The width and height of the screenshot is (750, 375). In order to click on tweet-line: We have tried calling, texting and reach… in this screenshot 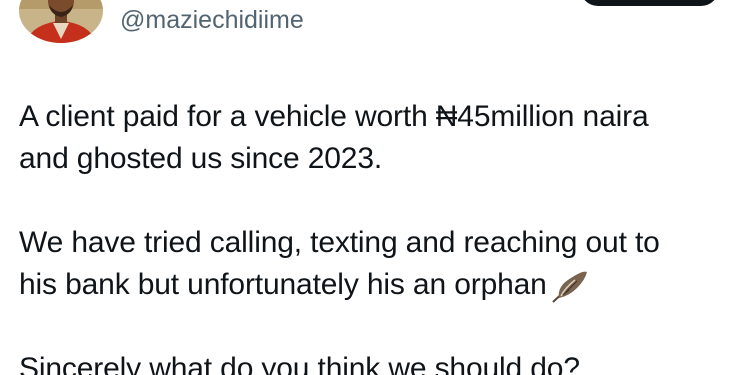, I will do `click(339, 242)`.